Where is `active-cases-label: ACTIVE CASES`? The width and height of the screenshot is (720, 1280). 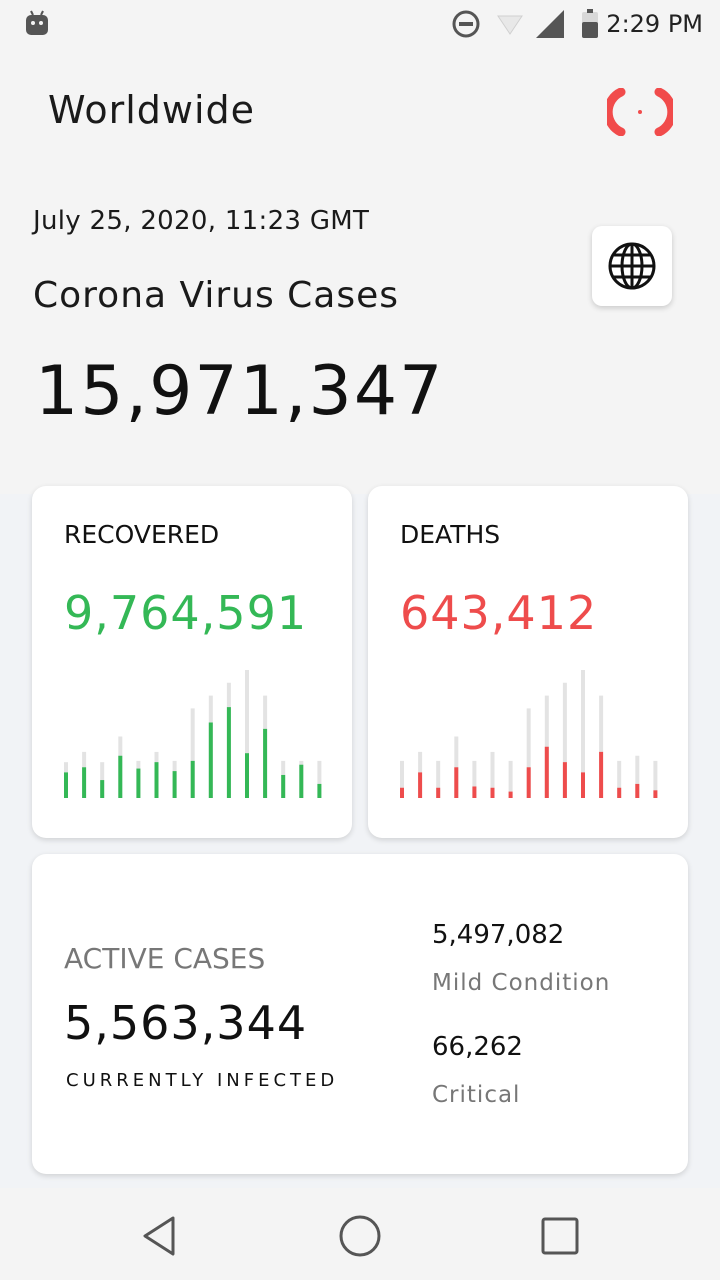
active-cases-label: ACTIVE CASES is located at coordinates (165, 958).